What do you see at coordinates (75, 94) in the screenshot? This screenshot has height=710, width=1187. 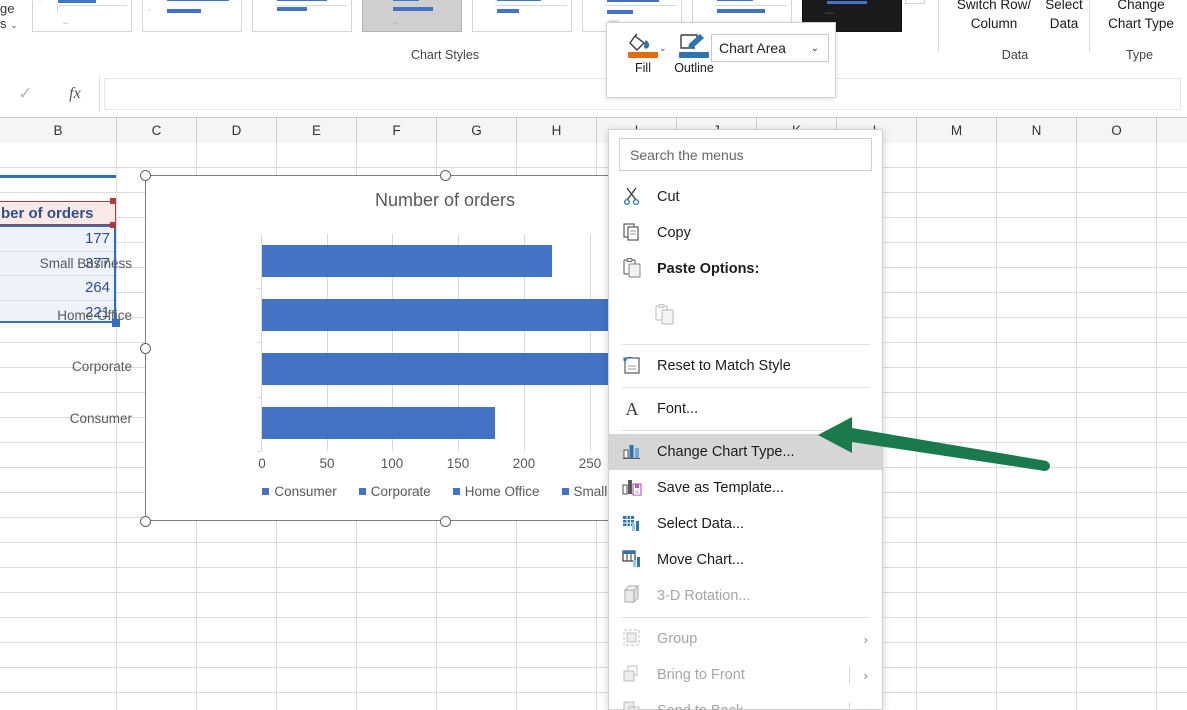 I see `insert-function-icon: fx` at bounding box center [75, 94].